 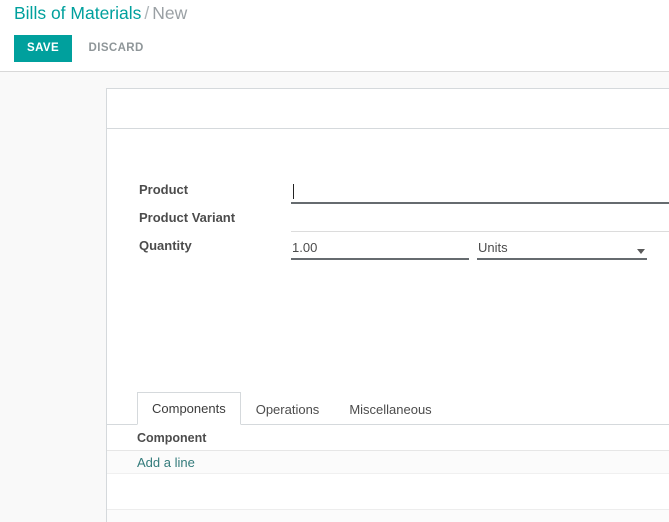 What do you see at coordinates (43, 48) in the screenshot?
I see `save-button: SAVE` at bounding box center [43, 48].